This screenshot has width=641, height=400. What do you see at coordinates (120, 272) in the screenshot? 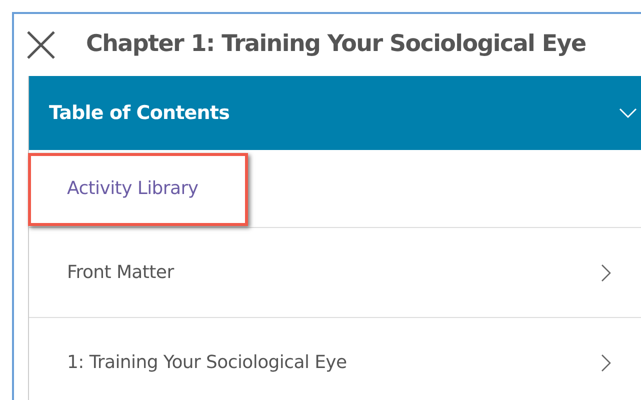
I see `toc-item: Front Matter` at bounding box center [120, 272].